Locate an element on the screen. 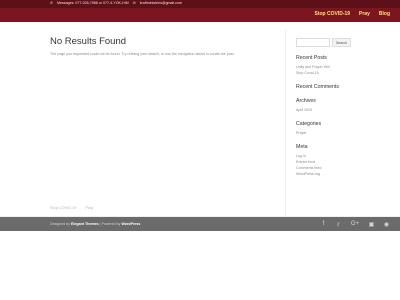  contact-phone-text: Messages: 077-026-7988 or 077-4-YOK-HIM is located at coordinates (93, 3).